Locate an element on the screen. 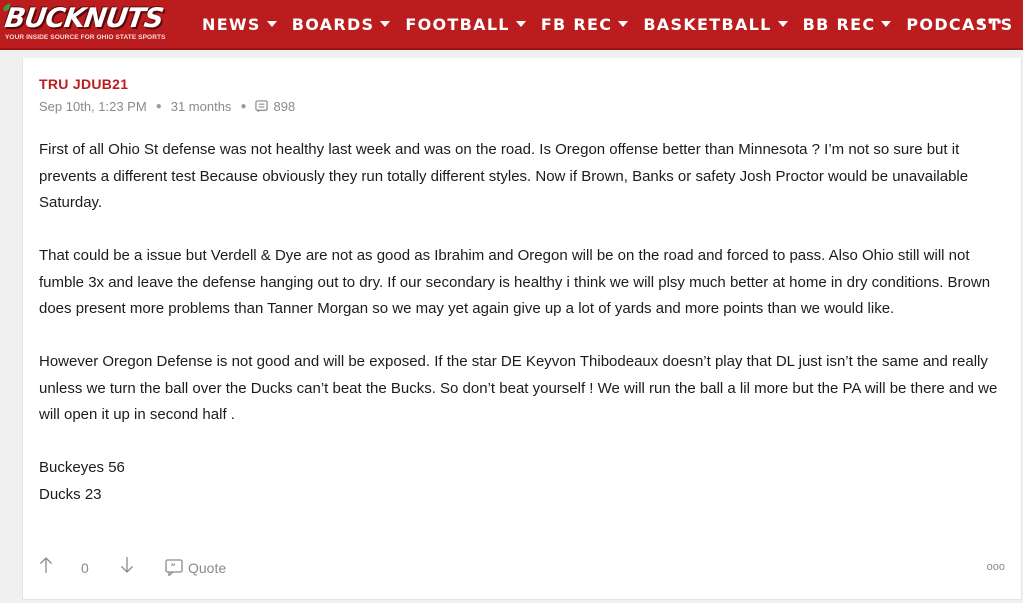  quote-button: ” Quote is located at coordinates (195, 567).